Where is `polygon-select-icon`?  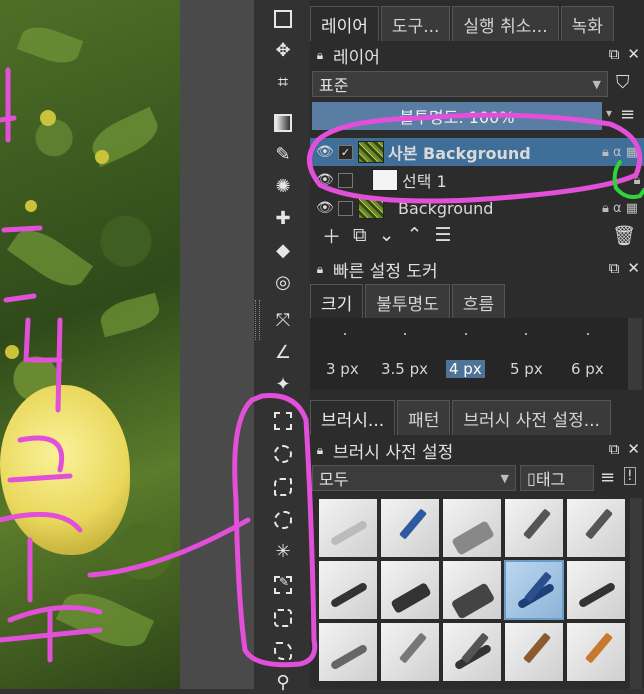
polygon-select-icon is located at coordinates (283, 487).